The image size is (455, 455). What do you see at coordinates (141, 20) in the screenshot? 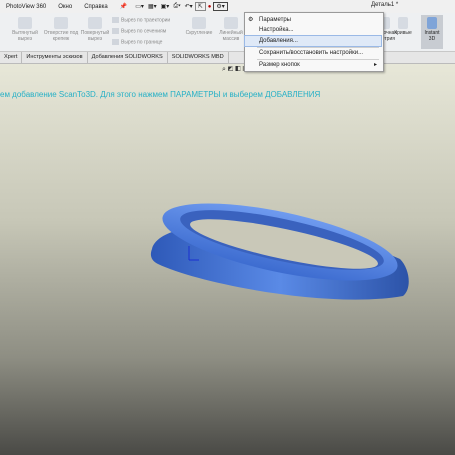
I see `swept-cut-button: Вырез по траектории` at bounding box center [141, 20].